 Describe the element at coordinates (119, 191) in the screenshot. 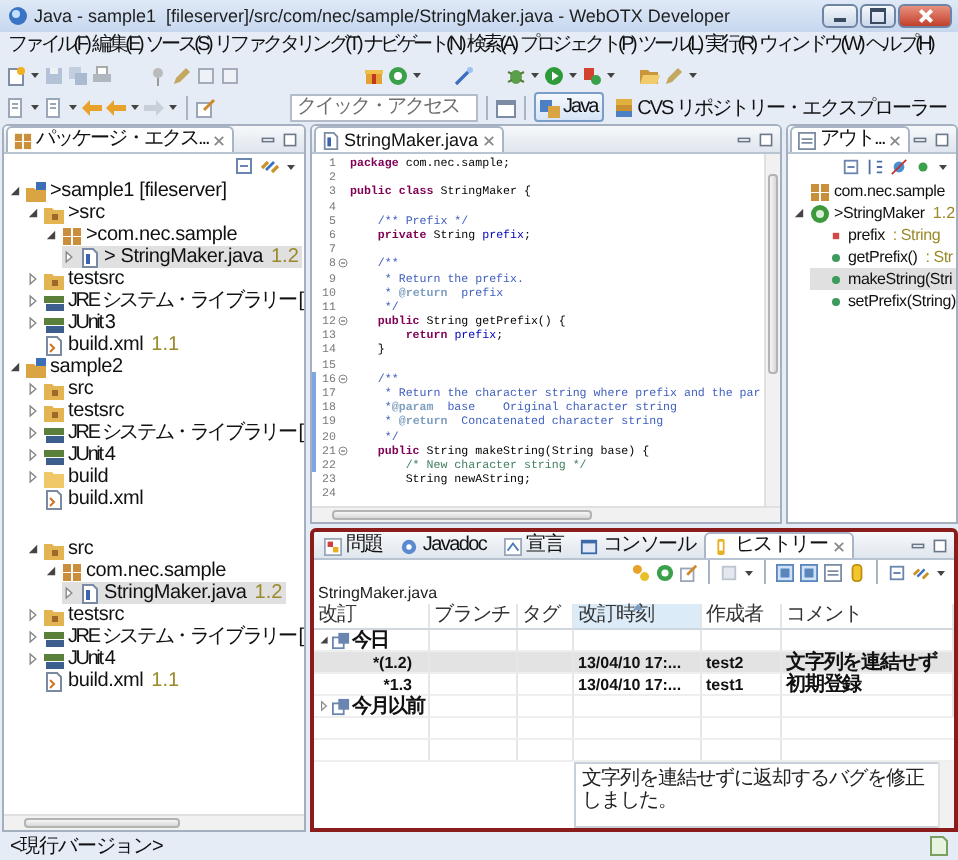

I see `tree-item: >sample1 [fileserver]` at that location.